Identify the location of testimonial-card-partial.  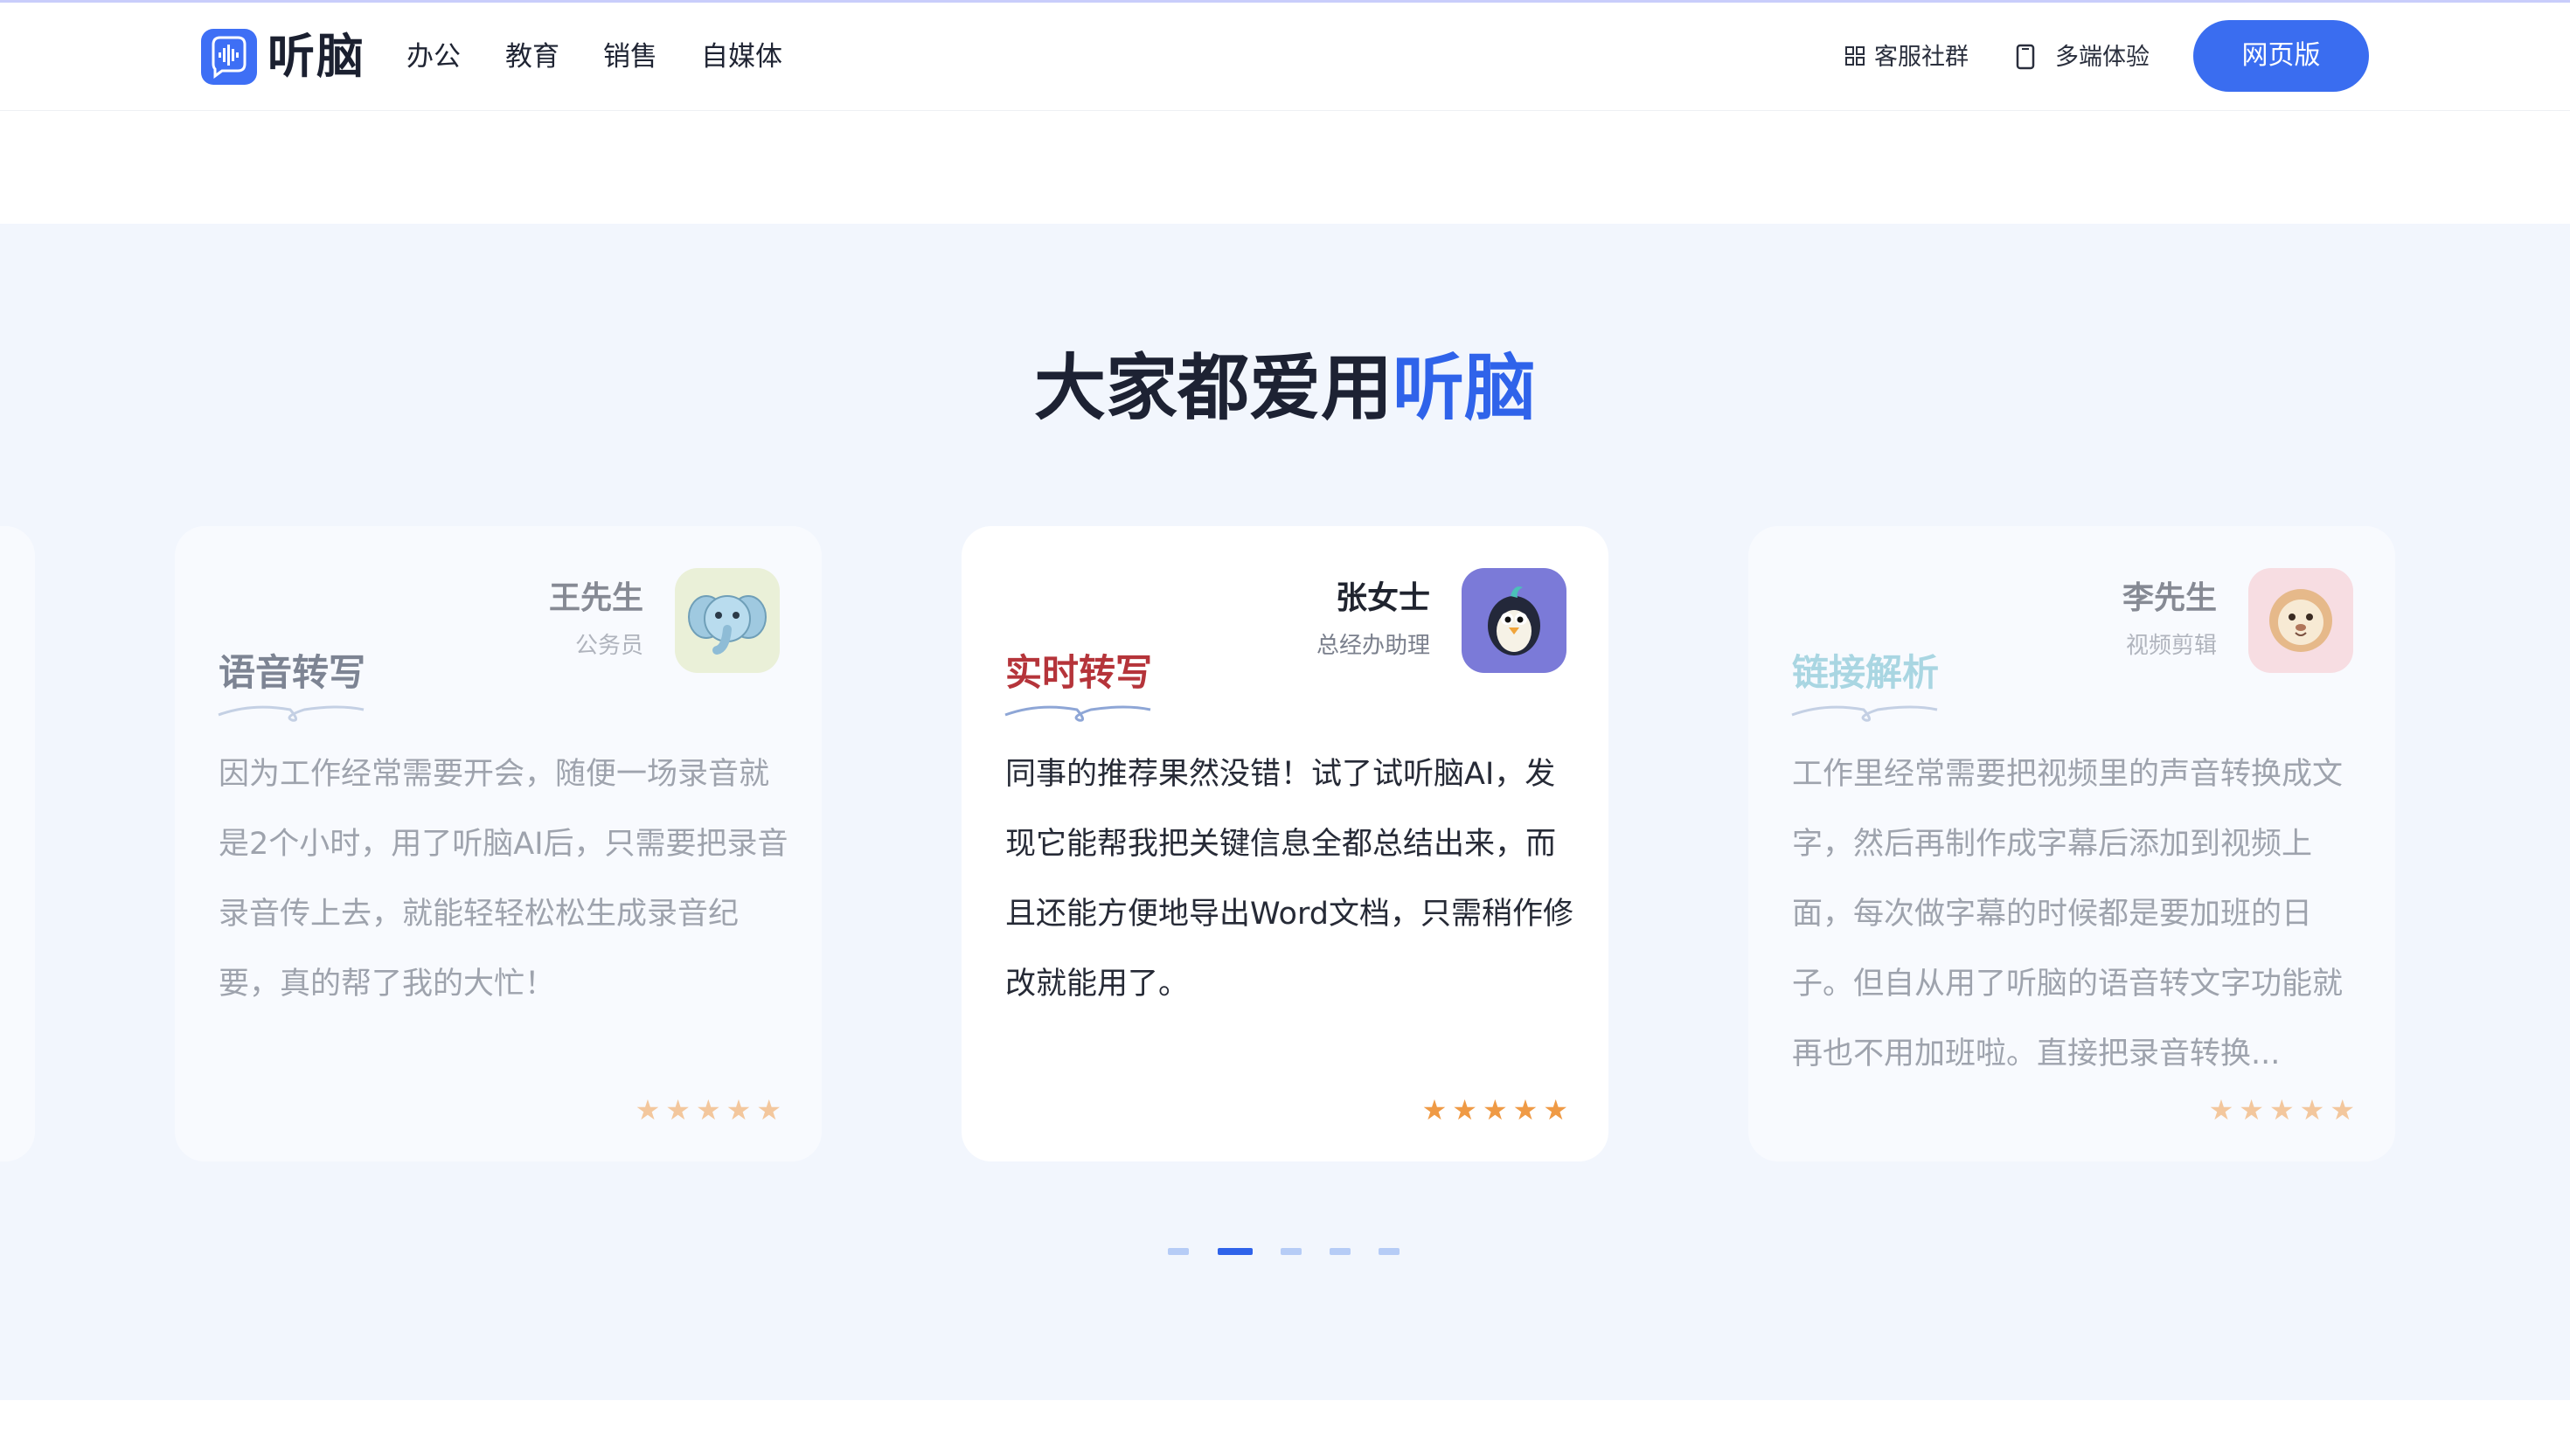
(17, 843).